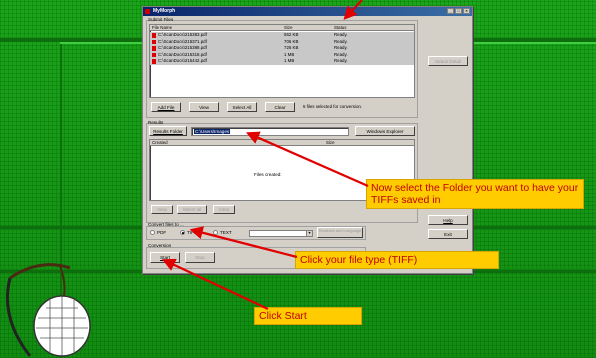 The image size is (596, 358). What do you see at coordinates (282, 143) in the screenshot?
I see `results-list-header: Created Size` at bounding box center [282, 143].